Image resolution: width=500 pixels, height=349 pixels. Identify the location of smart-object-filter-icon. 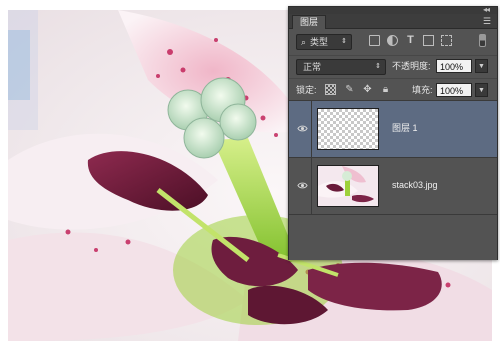
(446, 40).